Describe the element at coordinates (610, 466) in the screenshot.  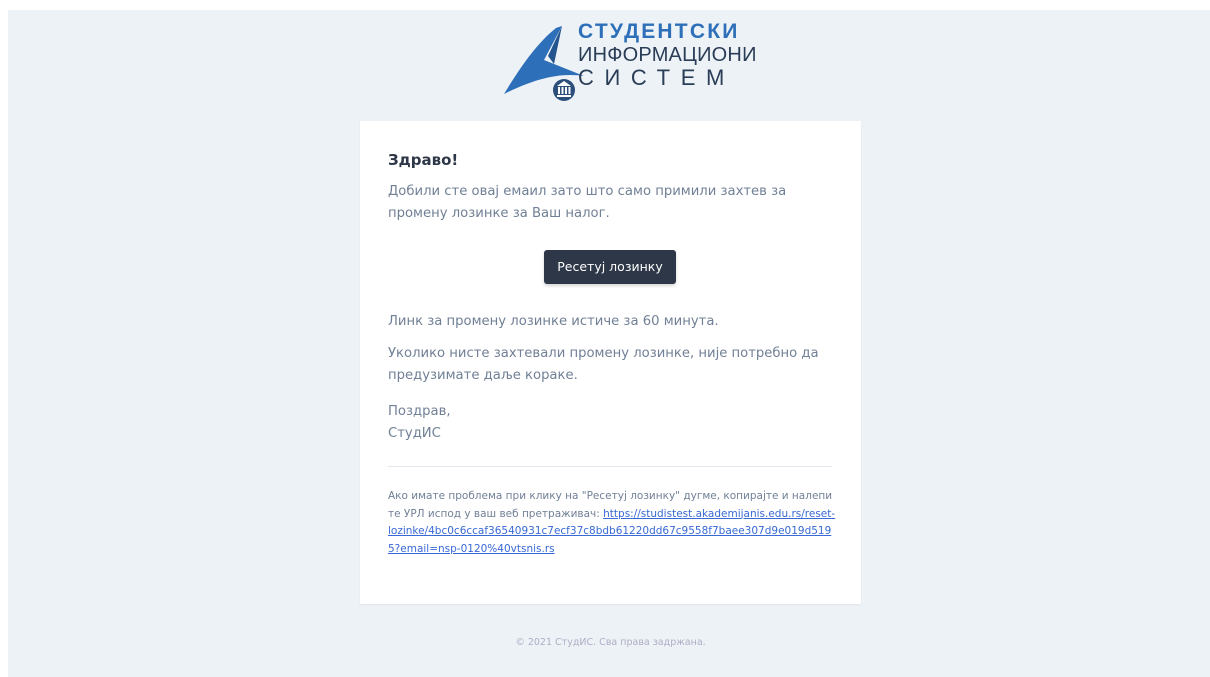
I see `email-divider` at that location.